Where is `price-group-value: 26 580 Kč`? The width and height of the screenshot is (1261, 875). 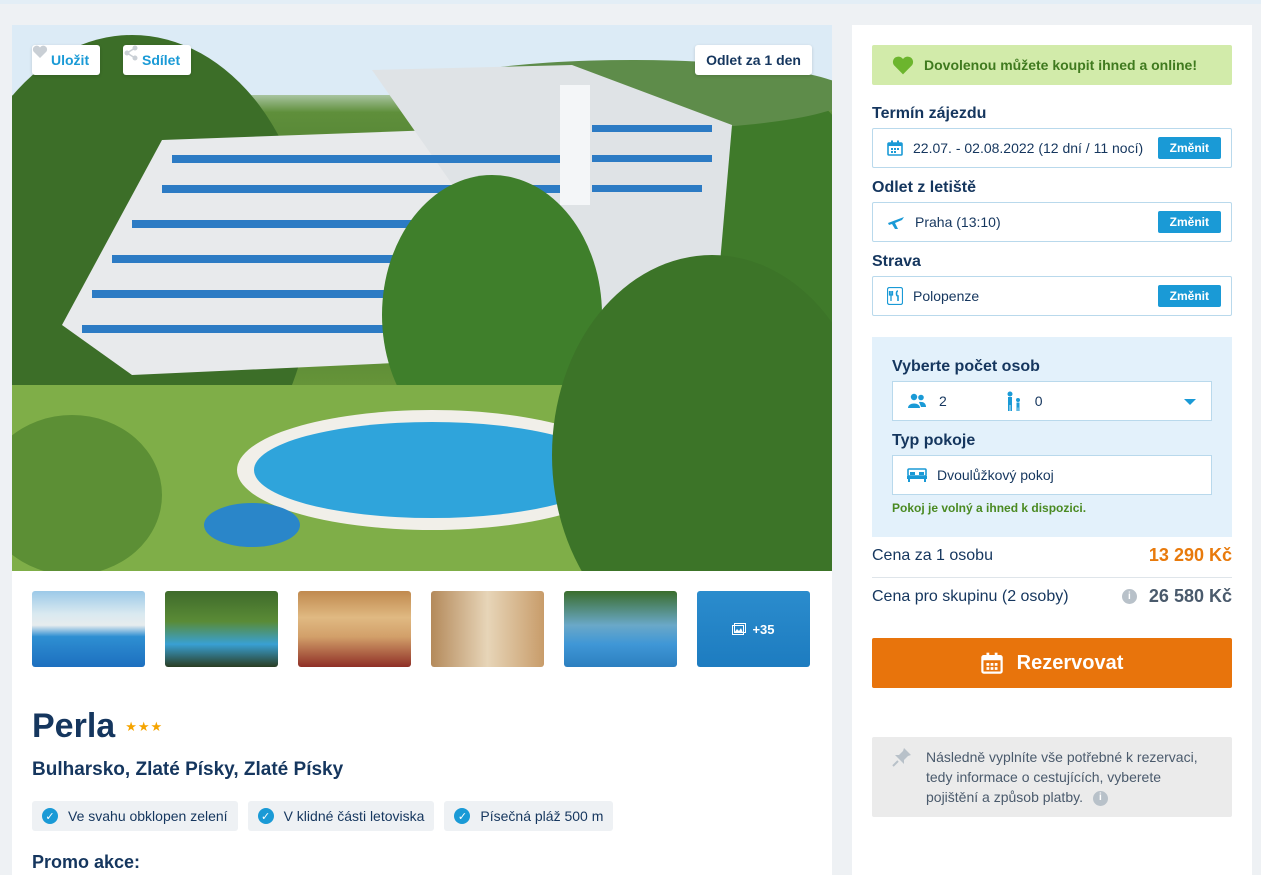 price-group-value: 26 580 Kč is located at coordinates (1190, 596).